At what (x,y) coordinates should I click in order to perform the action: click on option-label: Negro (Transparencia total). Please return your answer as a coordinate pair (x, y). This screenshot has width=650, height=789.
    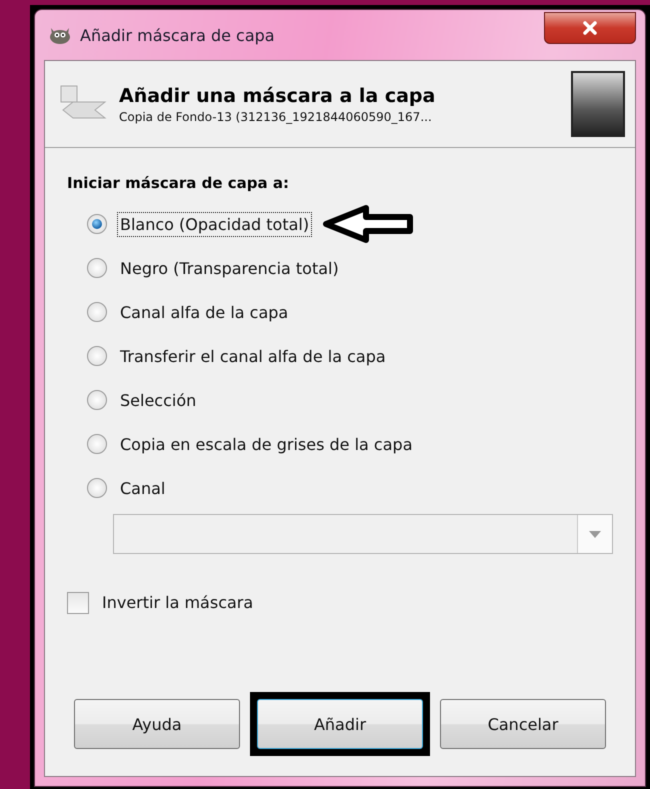
    Looking at the image, I should click on (229, 268).